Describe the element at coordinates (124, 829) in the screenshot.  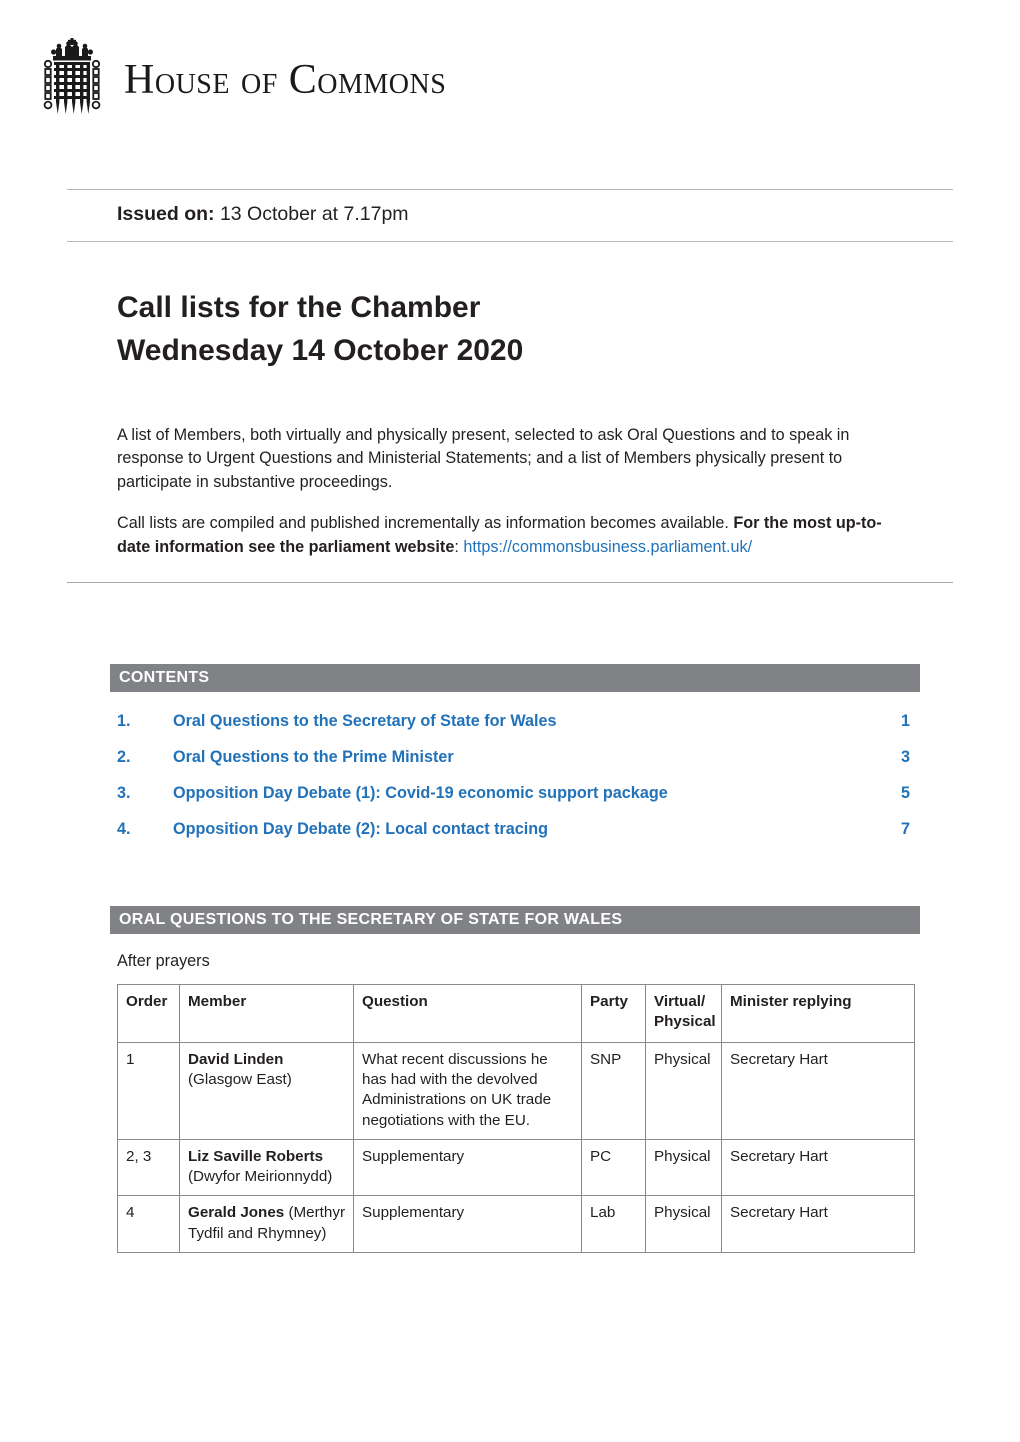
I see `contents-item-4-number: 4.` at that location.